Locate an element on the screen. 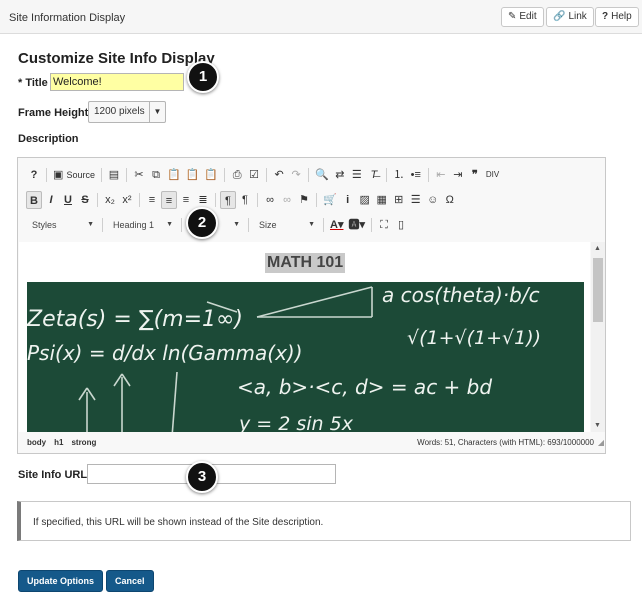 Image resolution: width=642 pixels, height=604 pixels. frame-height-label: Frame Height is located at coordinates (53, 113).